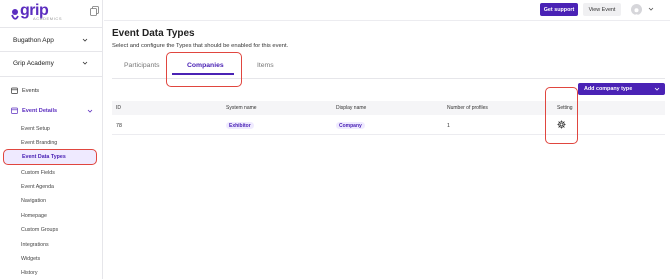  Describe the element at coordinates (29, 272) in the screenshot. I see `sidebar-item-label: History` at that location.